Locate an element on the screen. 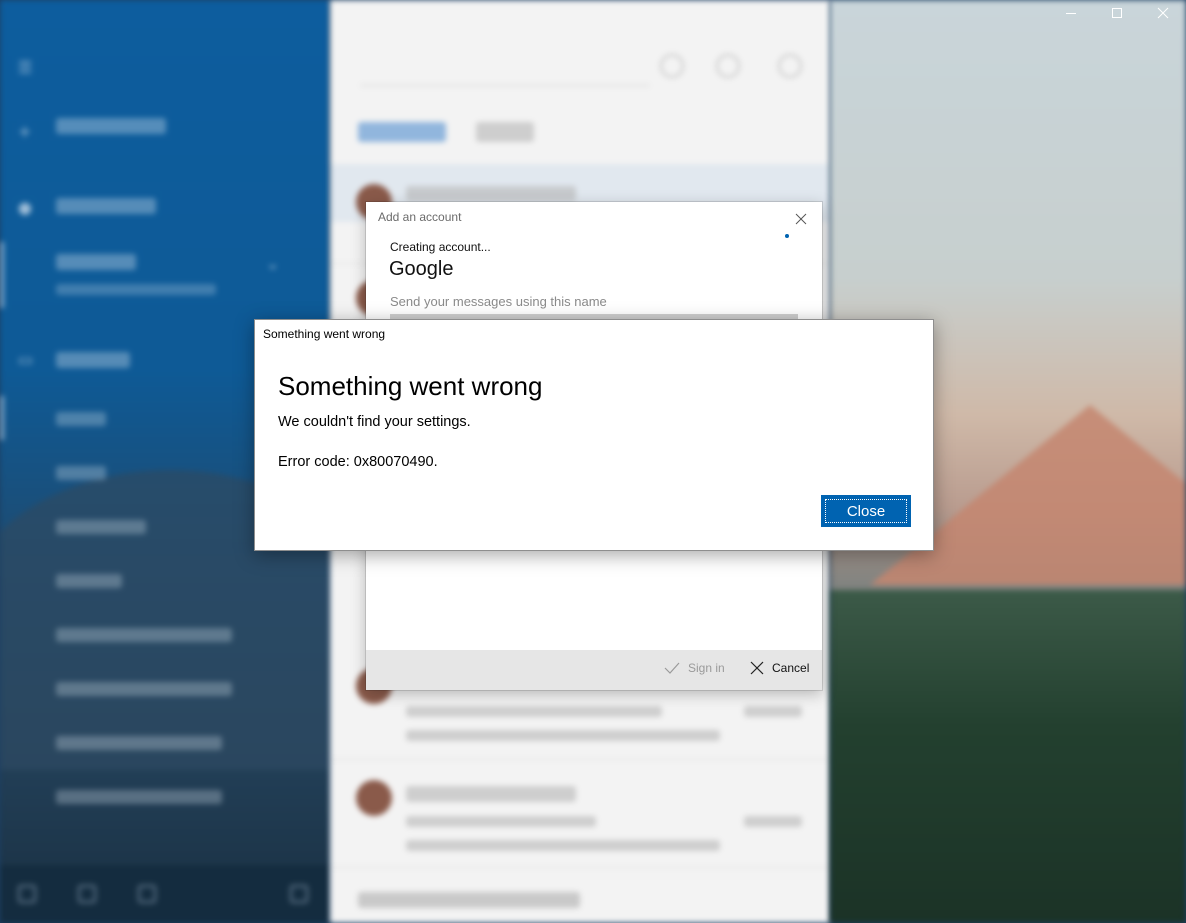 The height and width of the screenshot is (923, 1186). close-button: Close is located at coordinates (866, 511).